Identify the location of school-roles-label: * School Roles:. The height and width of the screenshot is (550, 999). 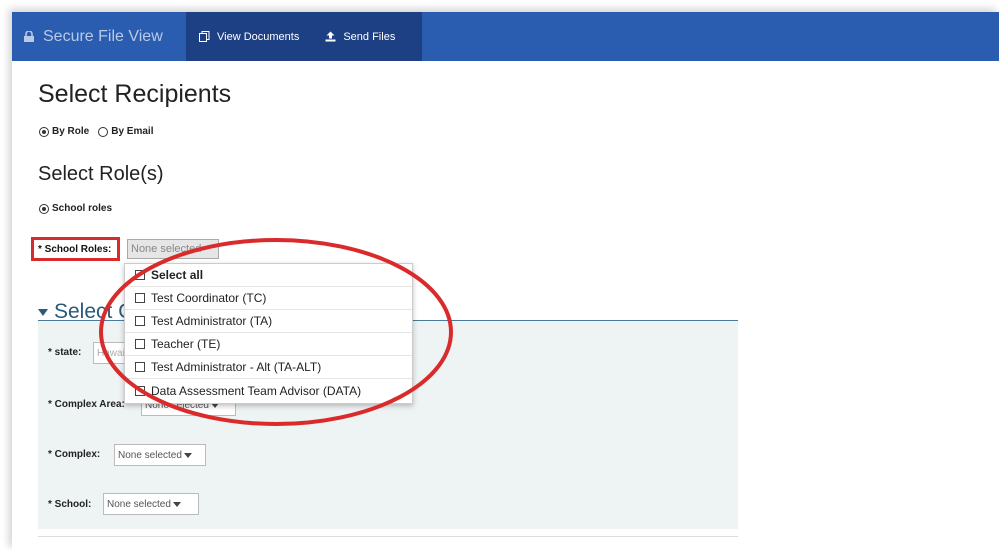
(75, 249).